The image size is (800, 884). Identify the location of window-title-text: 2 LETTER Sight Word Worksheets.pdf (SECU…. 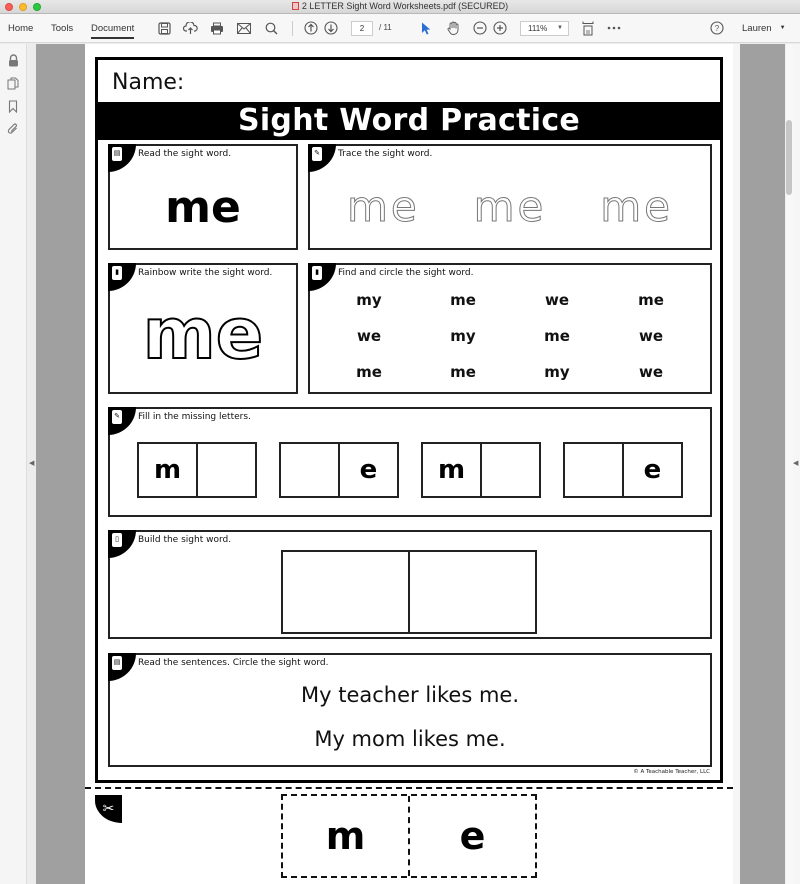
(405, 6).